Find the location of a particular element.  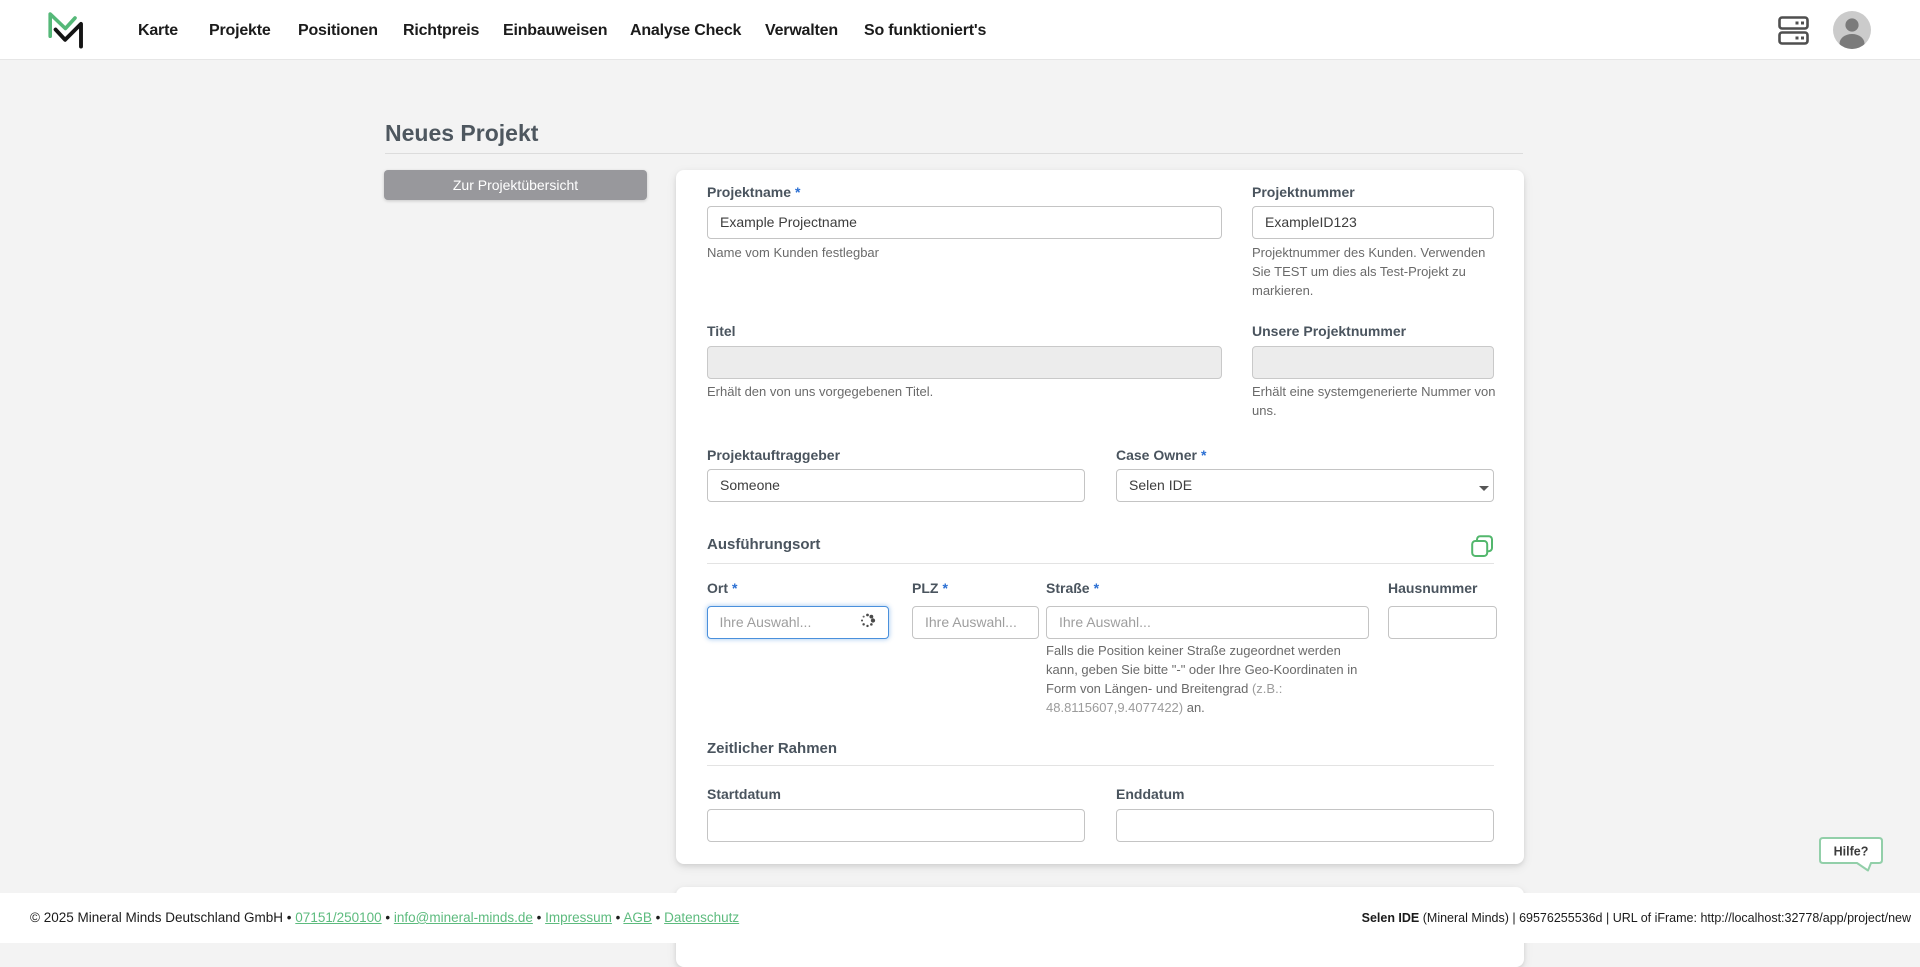

svg-text: Hilfe? is located at coordinates (1851, 852).